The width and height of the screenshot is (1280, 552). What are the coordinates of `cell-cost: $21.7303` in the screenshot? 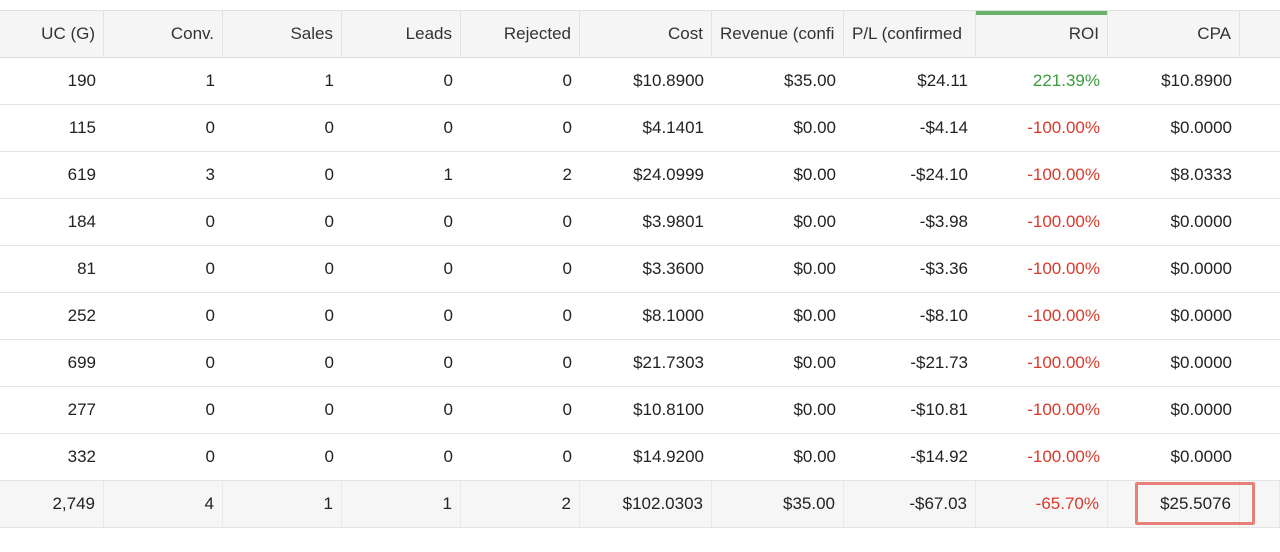 It's located at (668, 362).